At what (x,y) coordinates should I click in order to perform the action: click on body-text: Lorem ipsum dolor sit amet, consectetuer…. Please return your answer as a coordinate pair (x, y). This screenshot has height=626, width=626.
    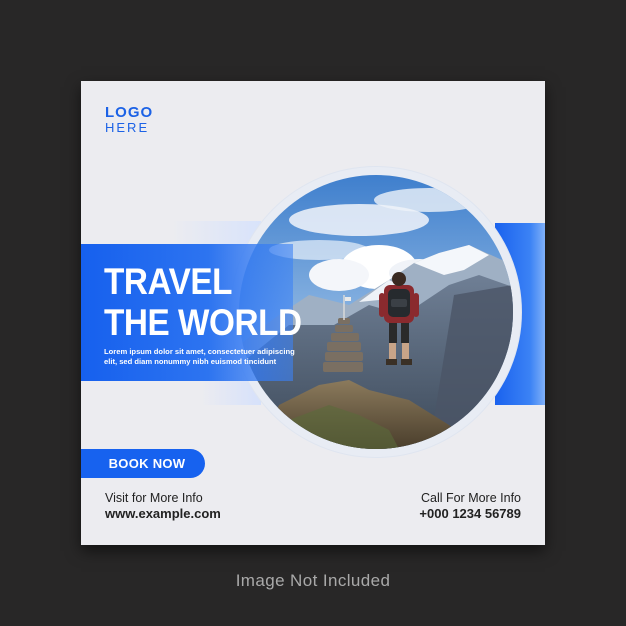
    Looking at the image, I should click on (204, 357).